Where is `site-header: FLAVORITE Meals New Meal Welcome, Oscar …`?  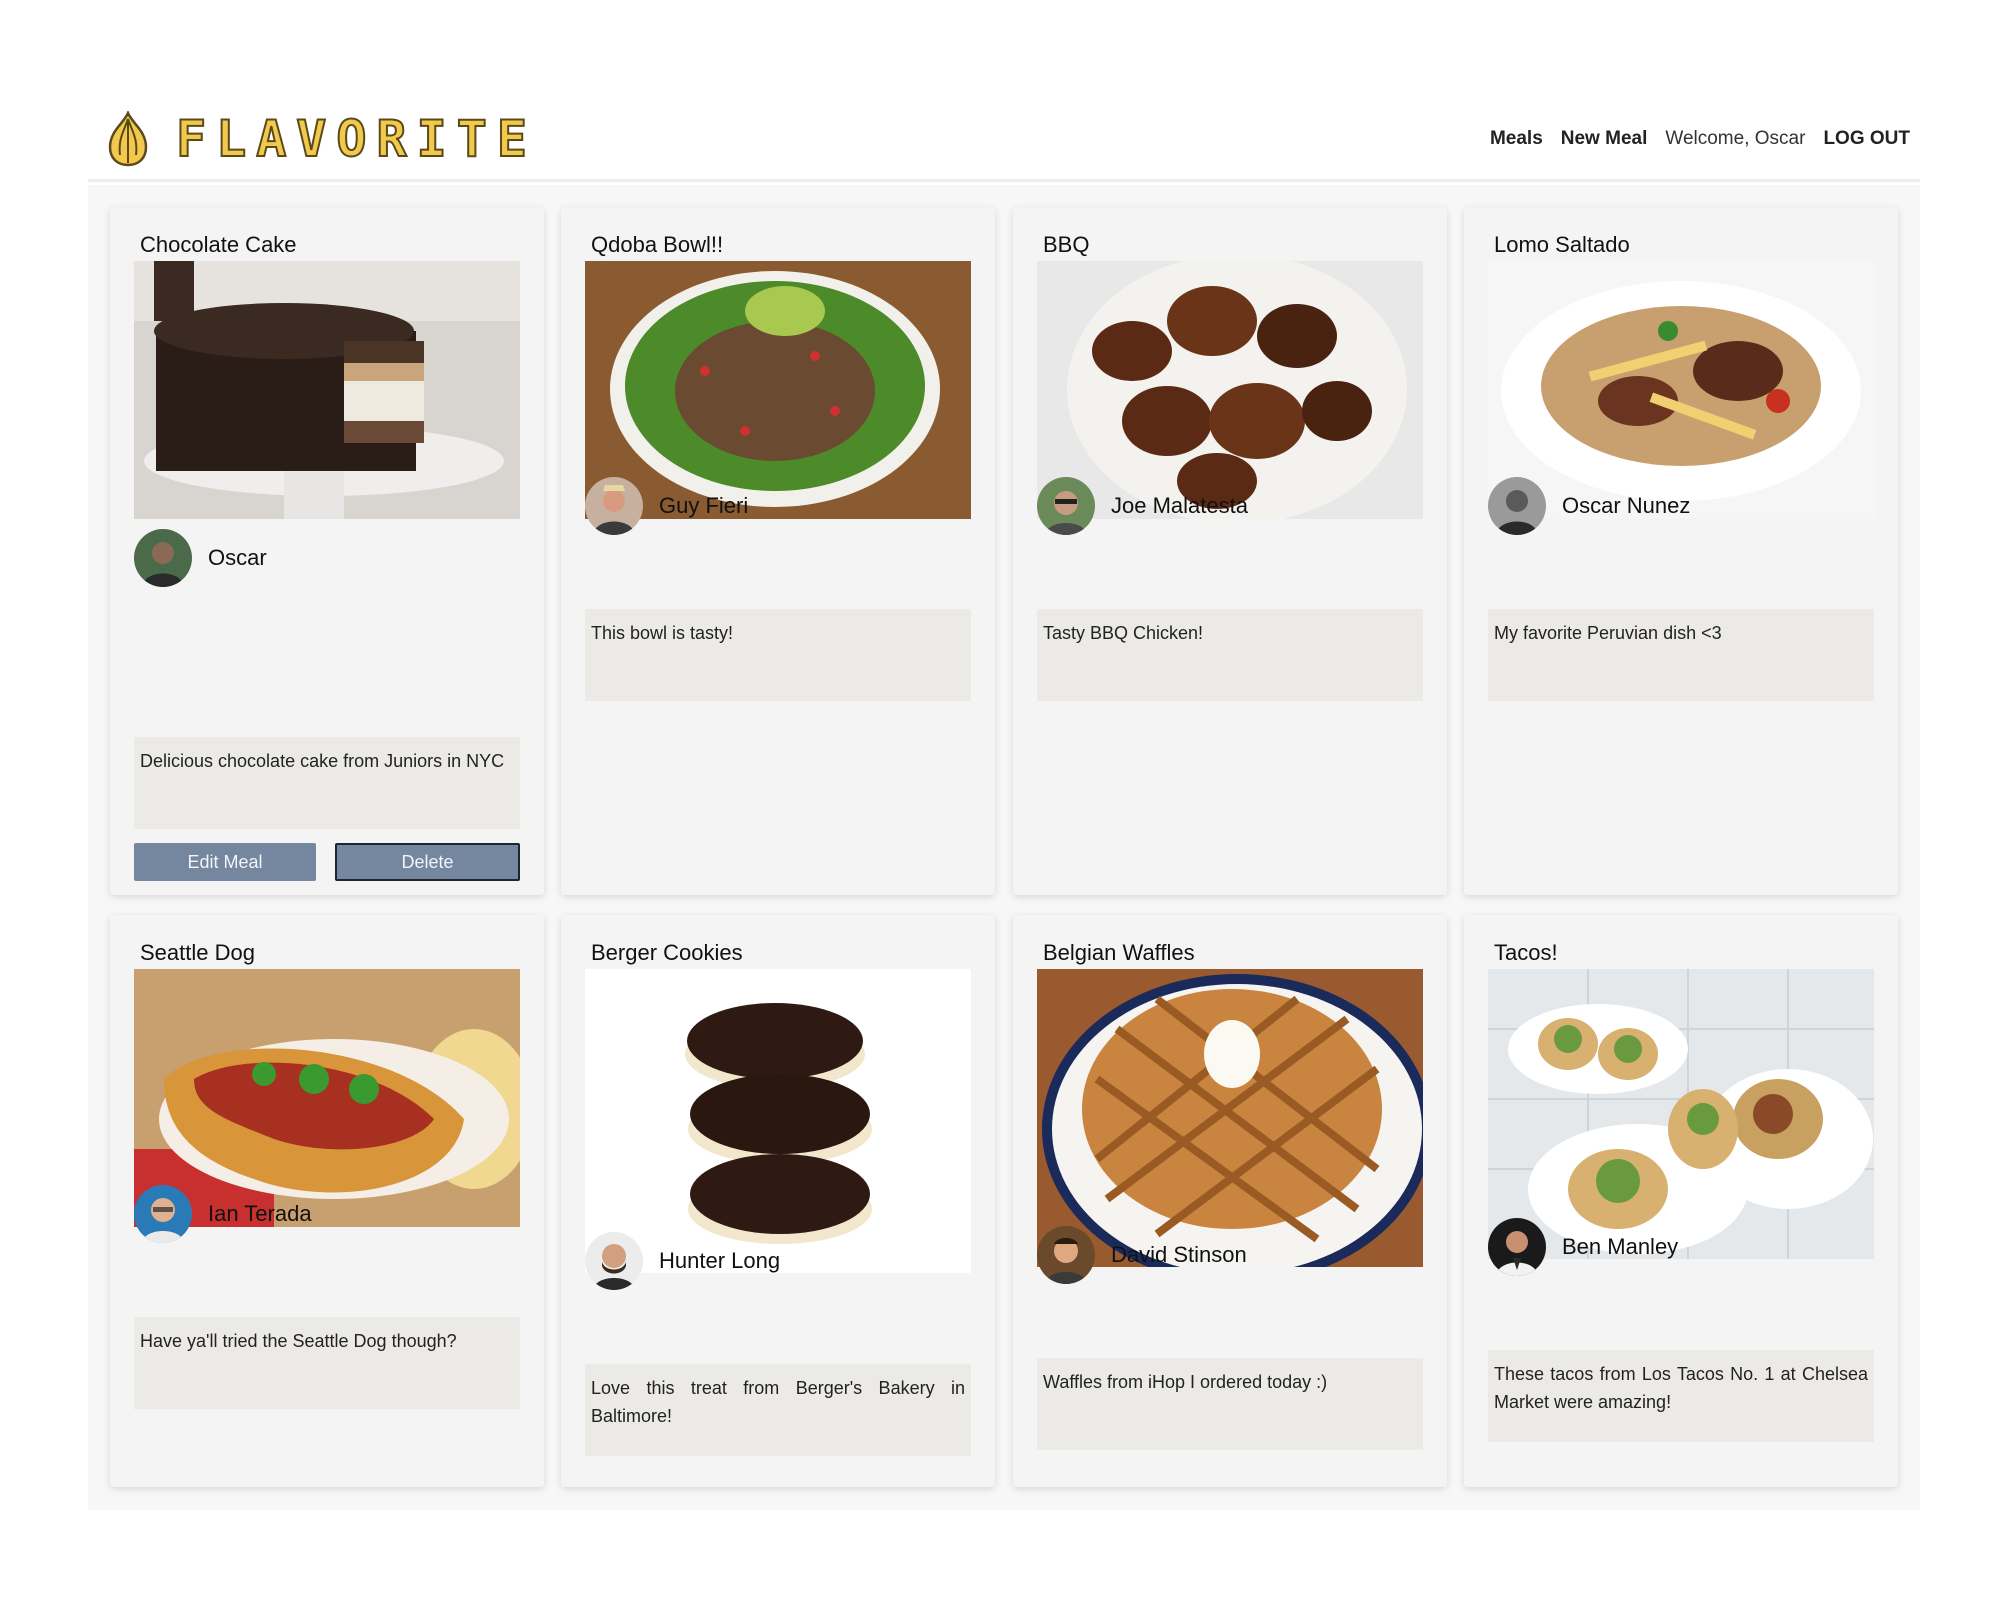
site-header: FLAVORITE Meals New Meal Welcome, Oscar … is located at coordinates (1004, 141).